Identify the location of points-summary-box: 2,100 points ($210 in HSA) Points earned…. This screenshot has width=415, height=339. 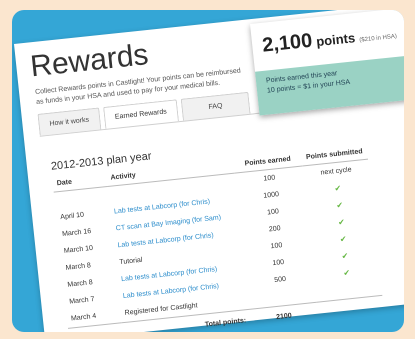
(327, 63).